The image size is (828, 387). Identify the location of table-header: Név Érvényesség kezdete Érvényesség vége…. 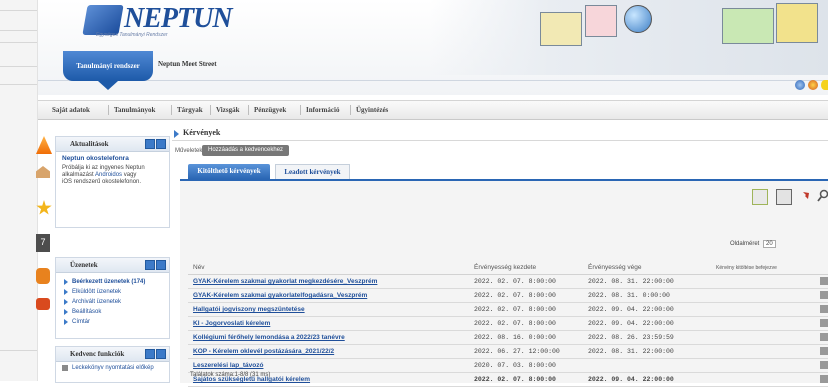
(508, 266).